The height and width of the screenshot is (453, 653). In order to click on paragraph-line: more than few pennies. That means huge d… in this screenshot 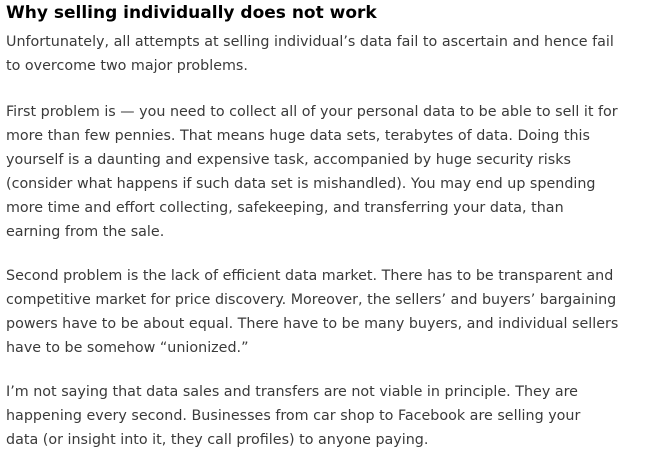, I will do `click(298, 136)`.